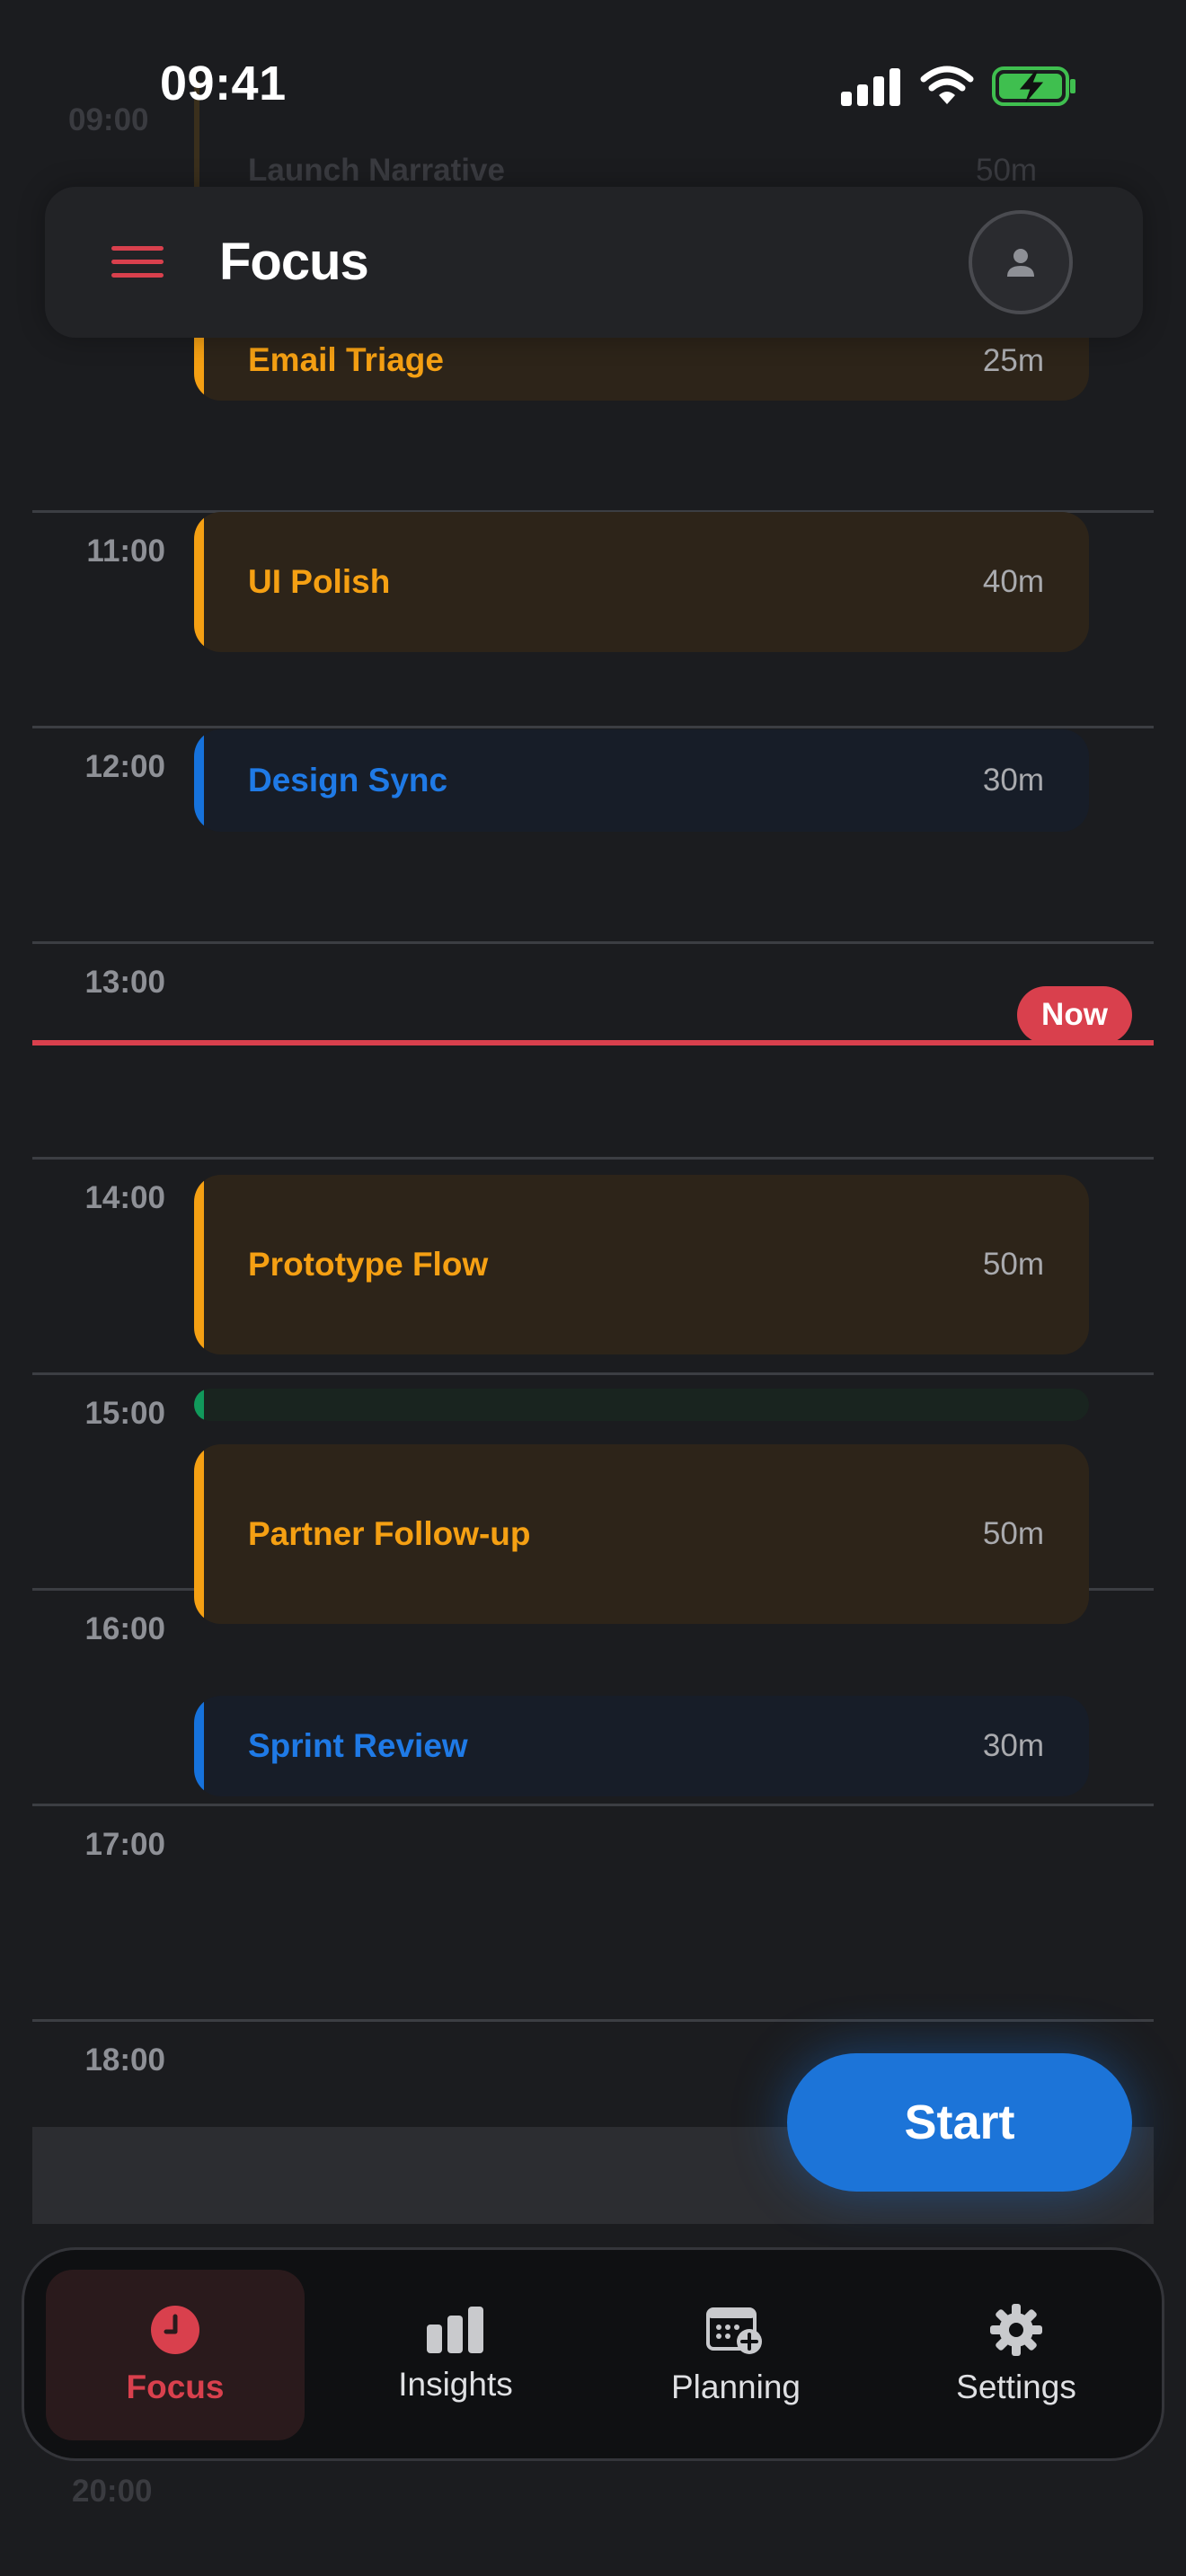 The image size is (1186, 2576). Describe the element at coordinates (455, 2355) in the screenshot. I see `tab-insights: Insights` at that location.